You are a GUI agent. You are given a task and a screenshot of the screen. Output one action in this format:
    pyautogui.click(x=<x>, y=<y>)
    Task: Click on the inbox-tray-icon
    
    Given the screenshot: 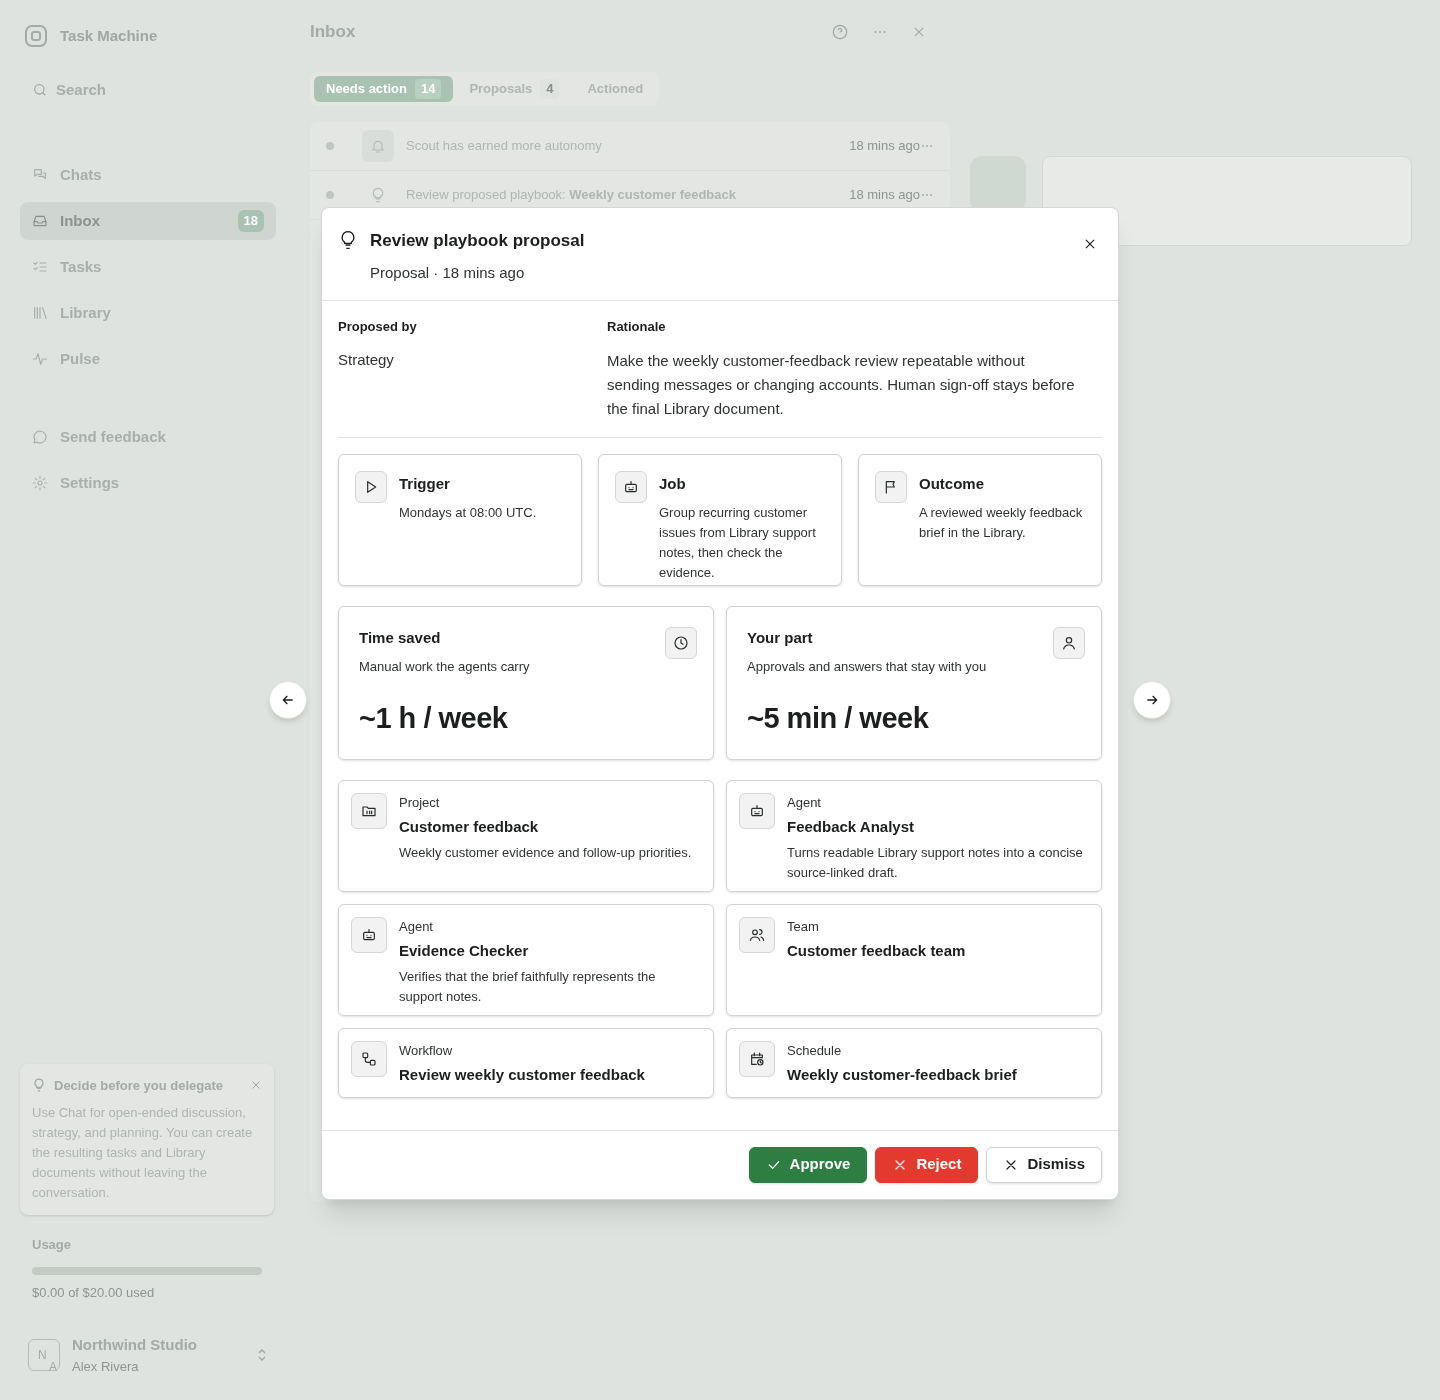 What is the action you would take?
    pyautogui.click(x=40, y=221)
    